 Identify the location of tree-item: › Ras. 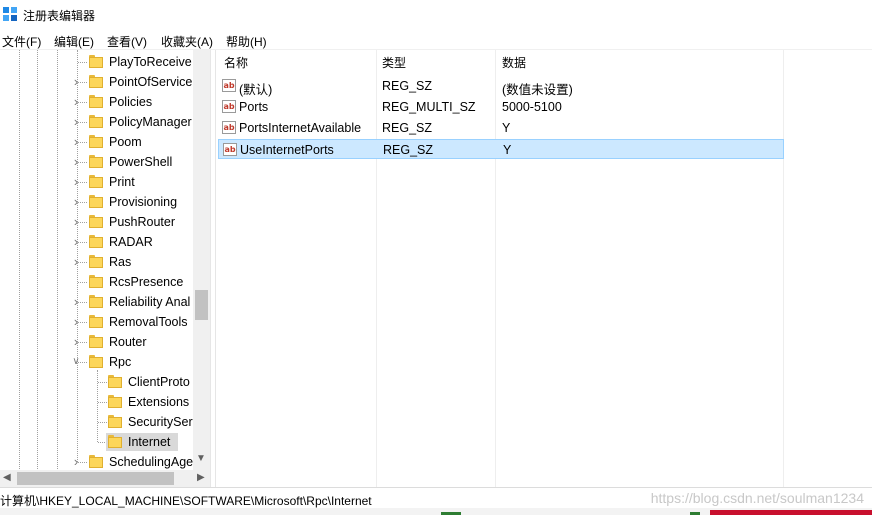
(97, 262).